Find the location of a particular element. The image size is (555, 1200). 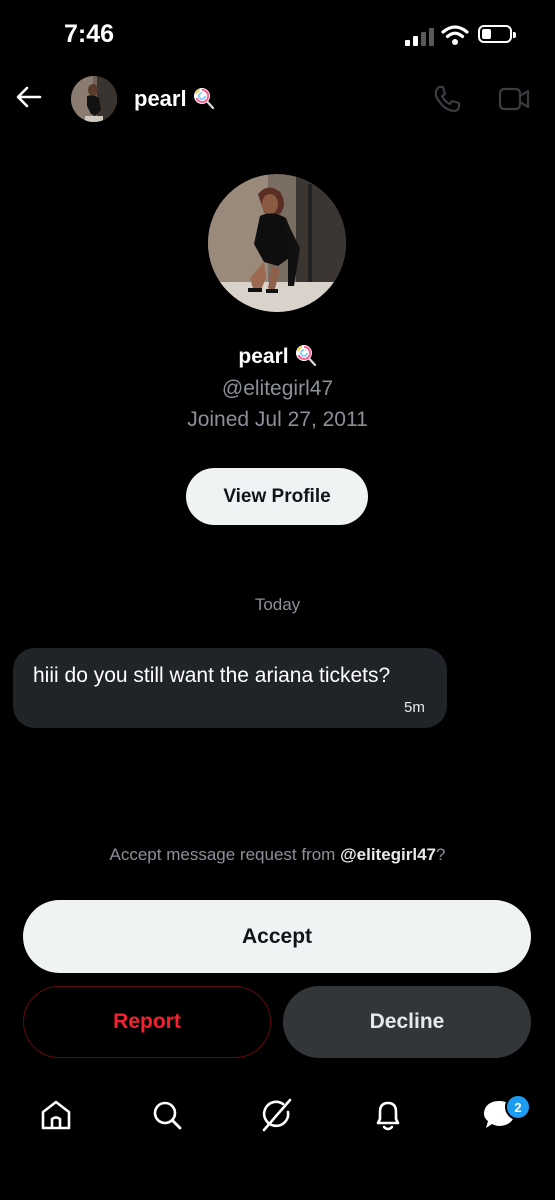

request-suffix: ? is located at coordinates (441, 854).